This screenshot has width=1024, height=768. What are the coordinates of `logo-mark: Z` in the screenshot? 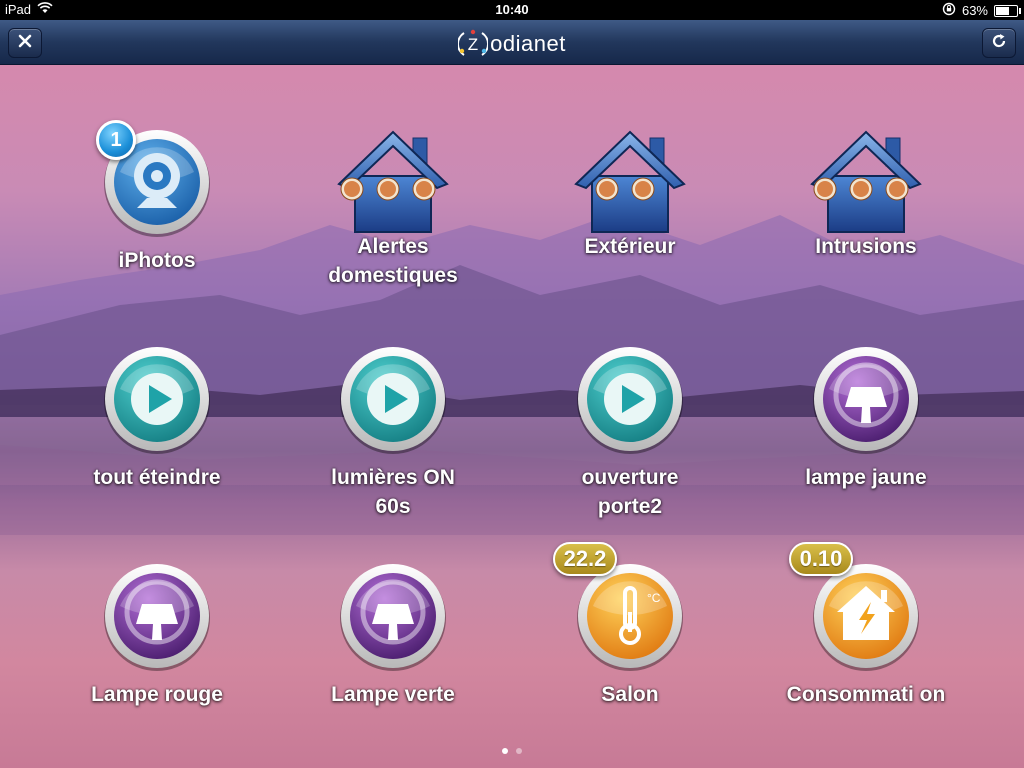 It's located at (473, 42).